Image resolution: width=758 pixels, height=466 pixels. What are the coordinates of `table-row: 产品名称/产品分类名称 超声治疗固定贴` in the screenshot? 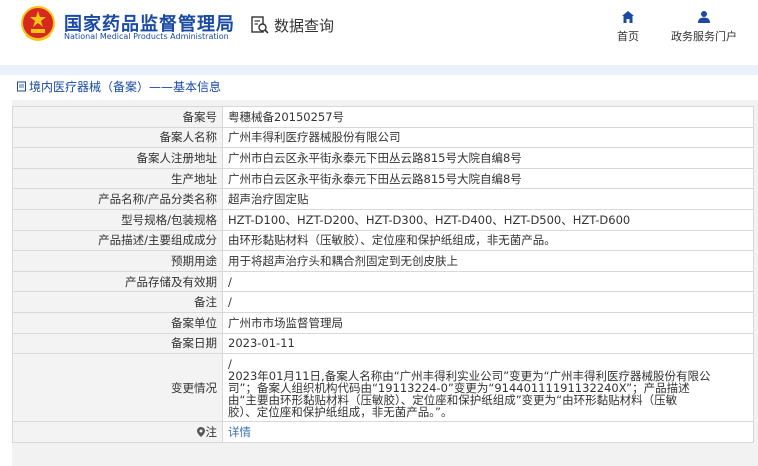 It's located at (383, 199).